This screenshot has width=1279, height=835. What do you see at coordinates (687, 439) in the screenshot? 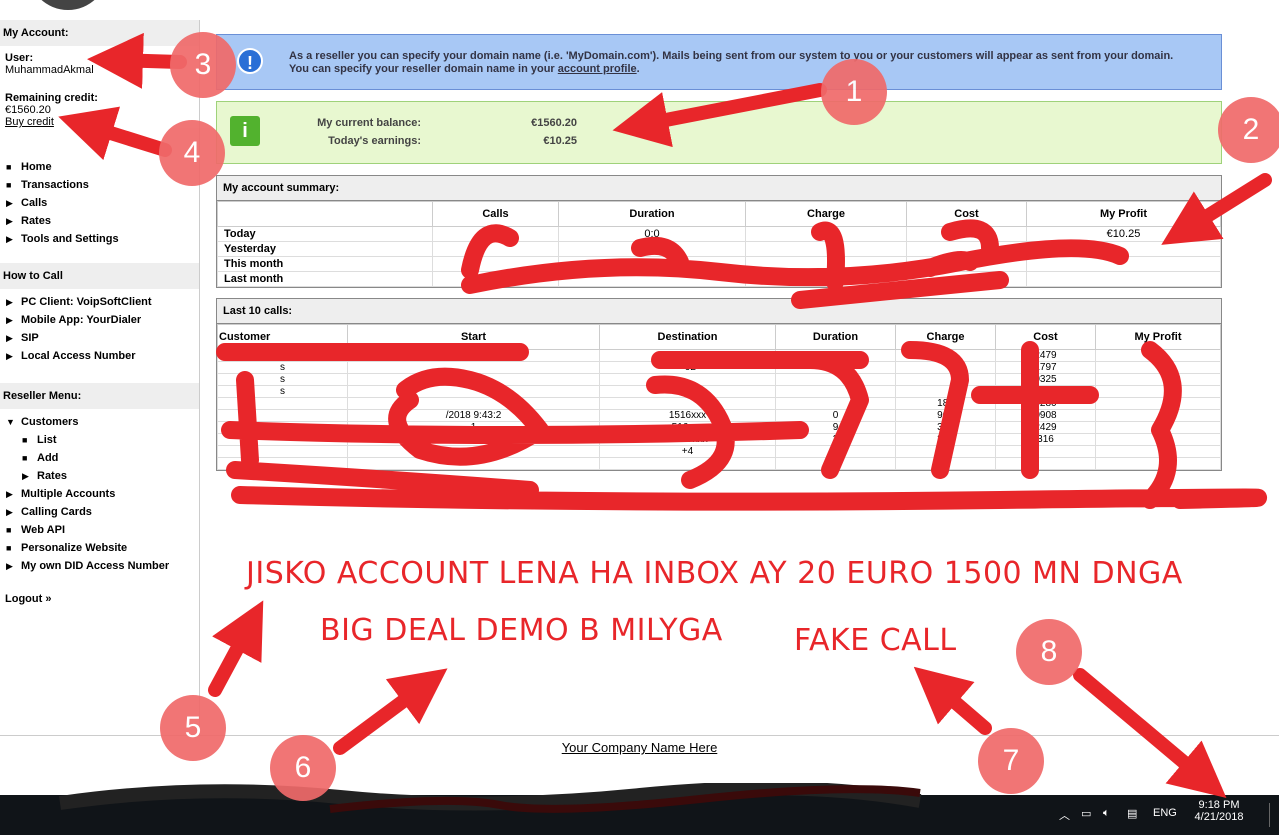
I see `table-cell: +4 57xxx` at bounding box center [687, 439].